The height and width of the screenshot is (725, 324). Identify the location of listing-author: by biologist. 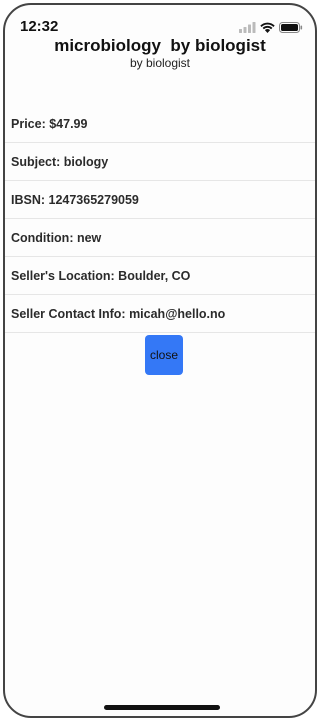
(160, 63).